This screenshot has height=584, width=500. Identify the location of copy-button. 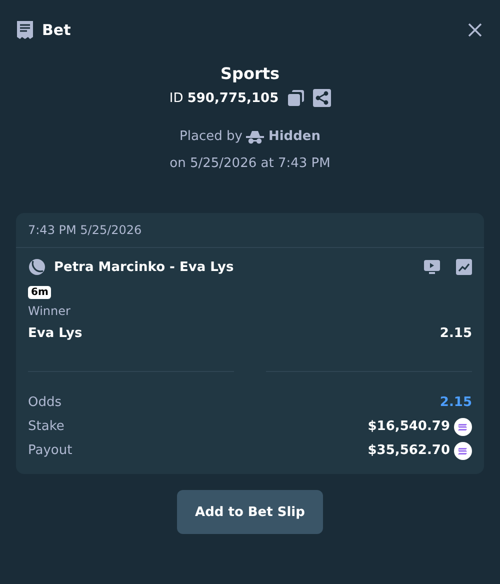
(295, 98).